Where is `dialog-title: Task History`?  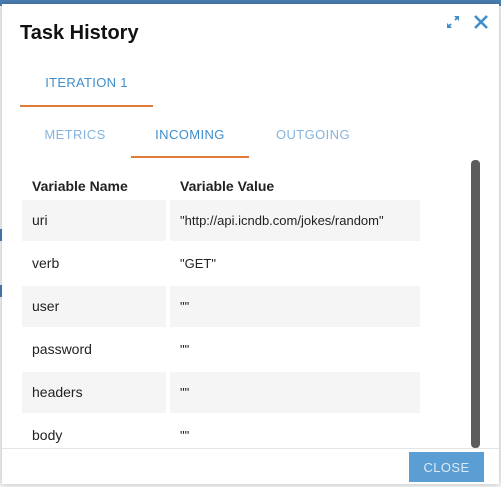
dialog-title: Task History is located at coordinates (79, 33).